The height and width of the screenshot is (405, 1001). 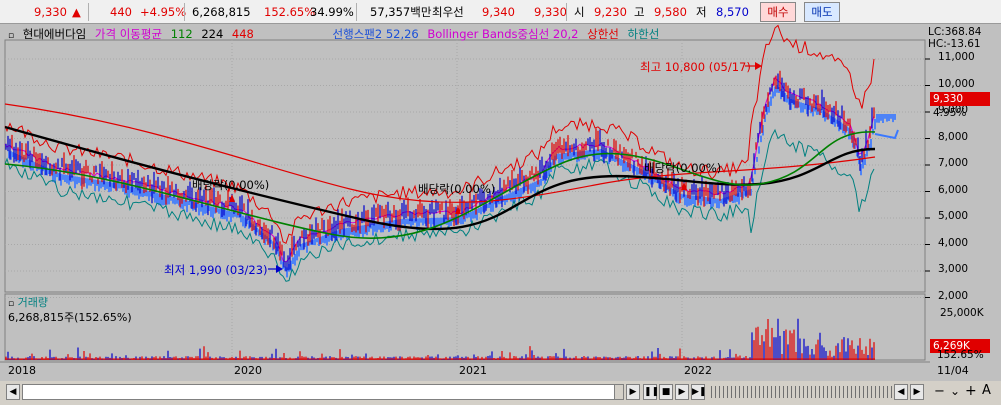 I want to click on dividend-annotation-2: 배당락(0.00%), so click(x=457, y=189).